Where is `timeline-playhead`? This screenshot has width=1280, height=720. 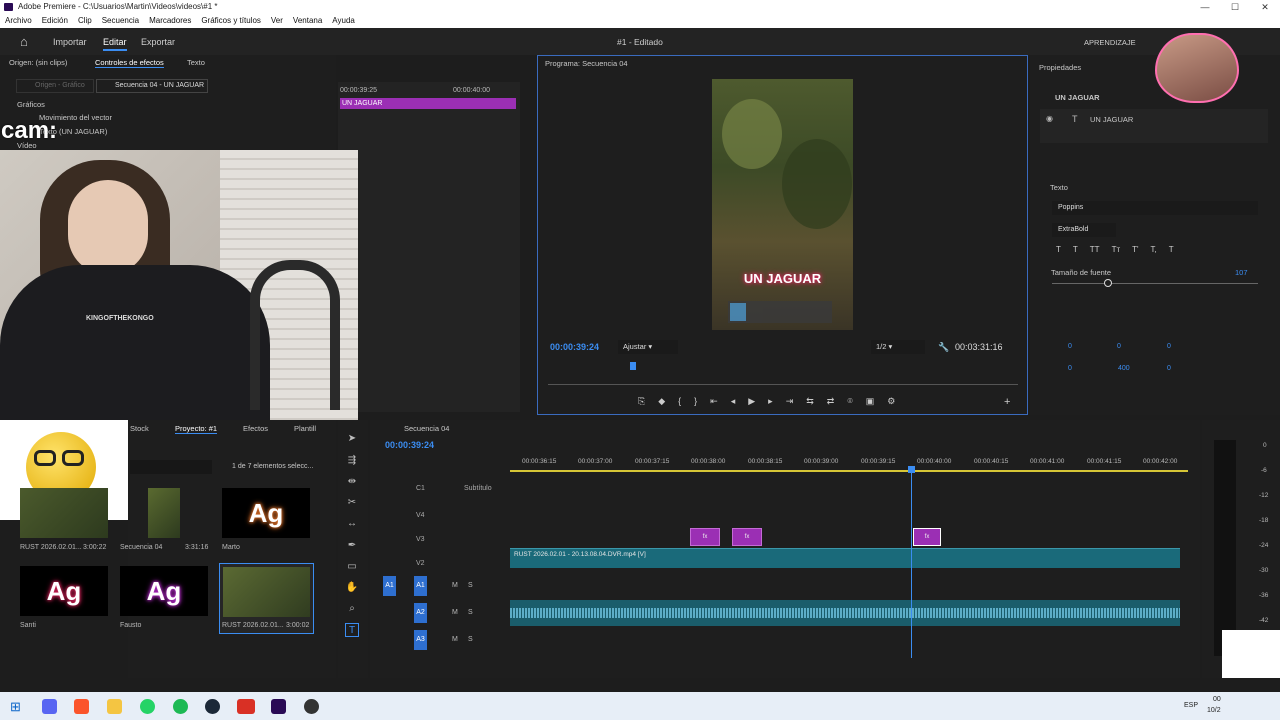 timeline-playhead is located at coordinates (911, 563).